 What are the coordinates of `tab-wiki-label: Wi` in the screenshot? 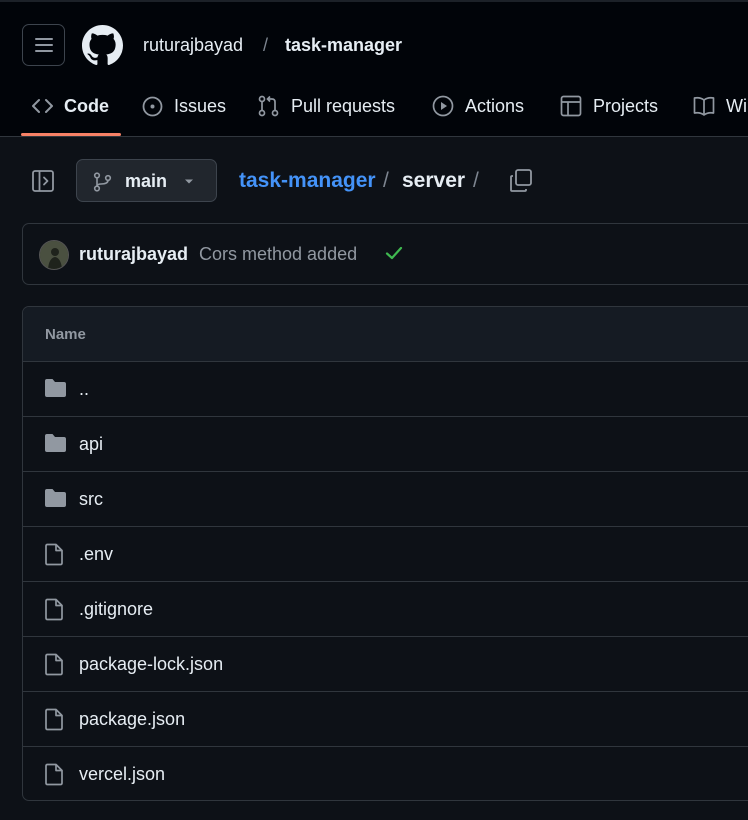 It's located at (736, 105).